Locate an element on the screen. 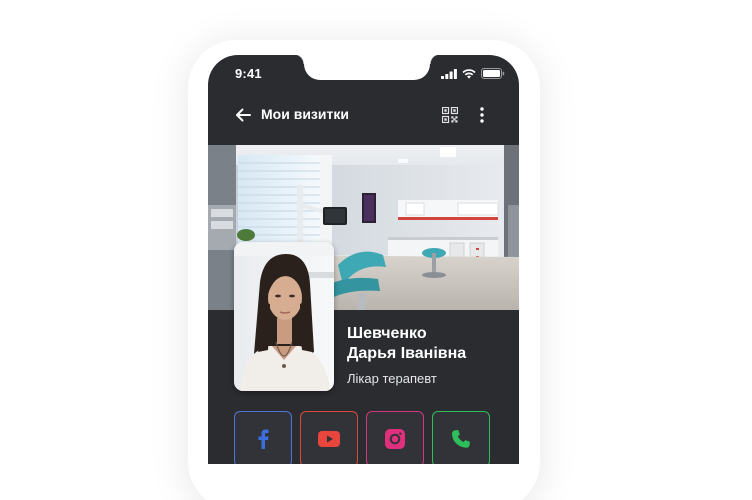  instagram-button is located at coordinates (395, 437).